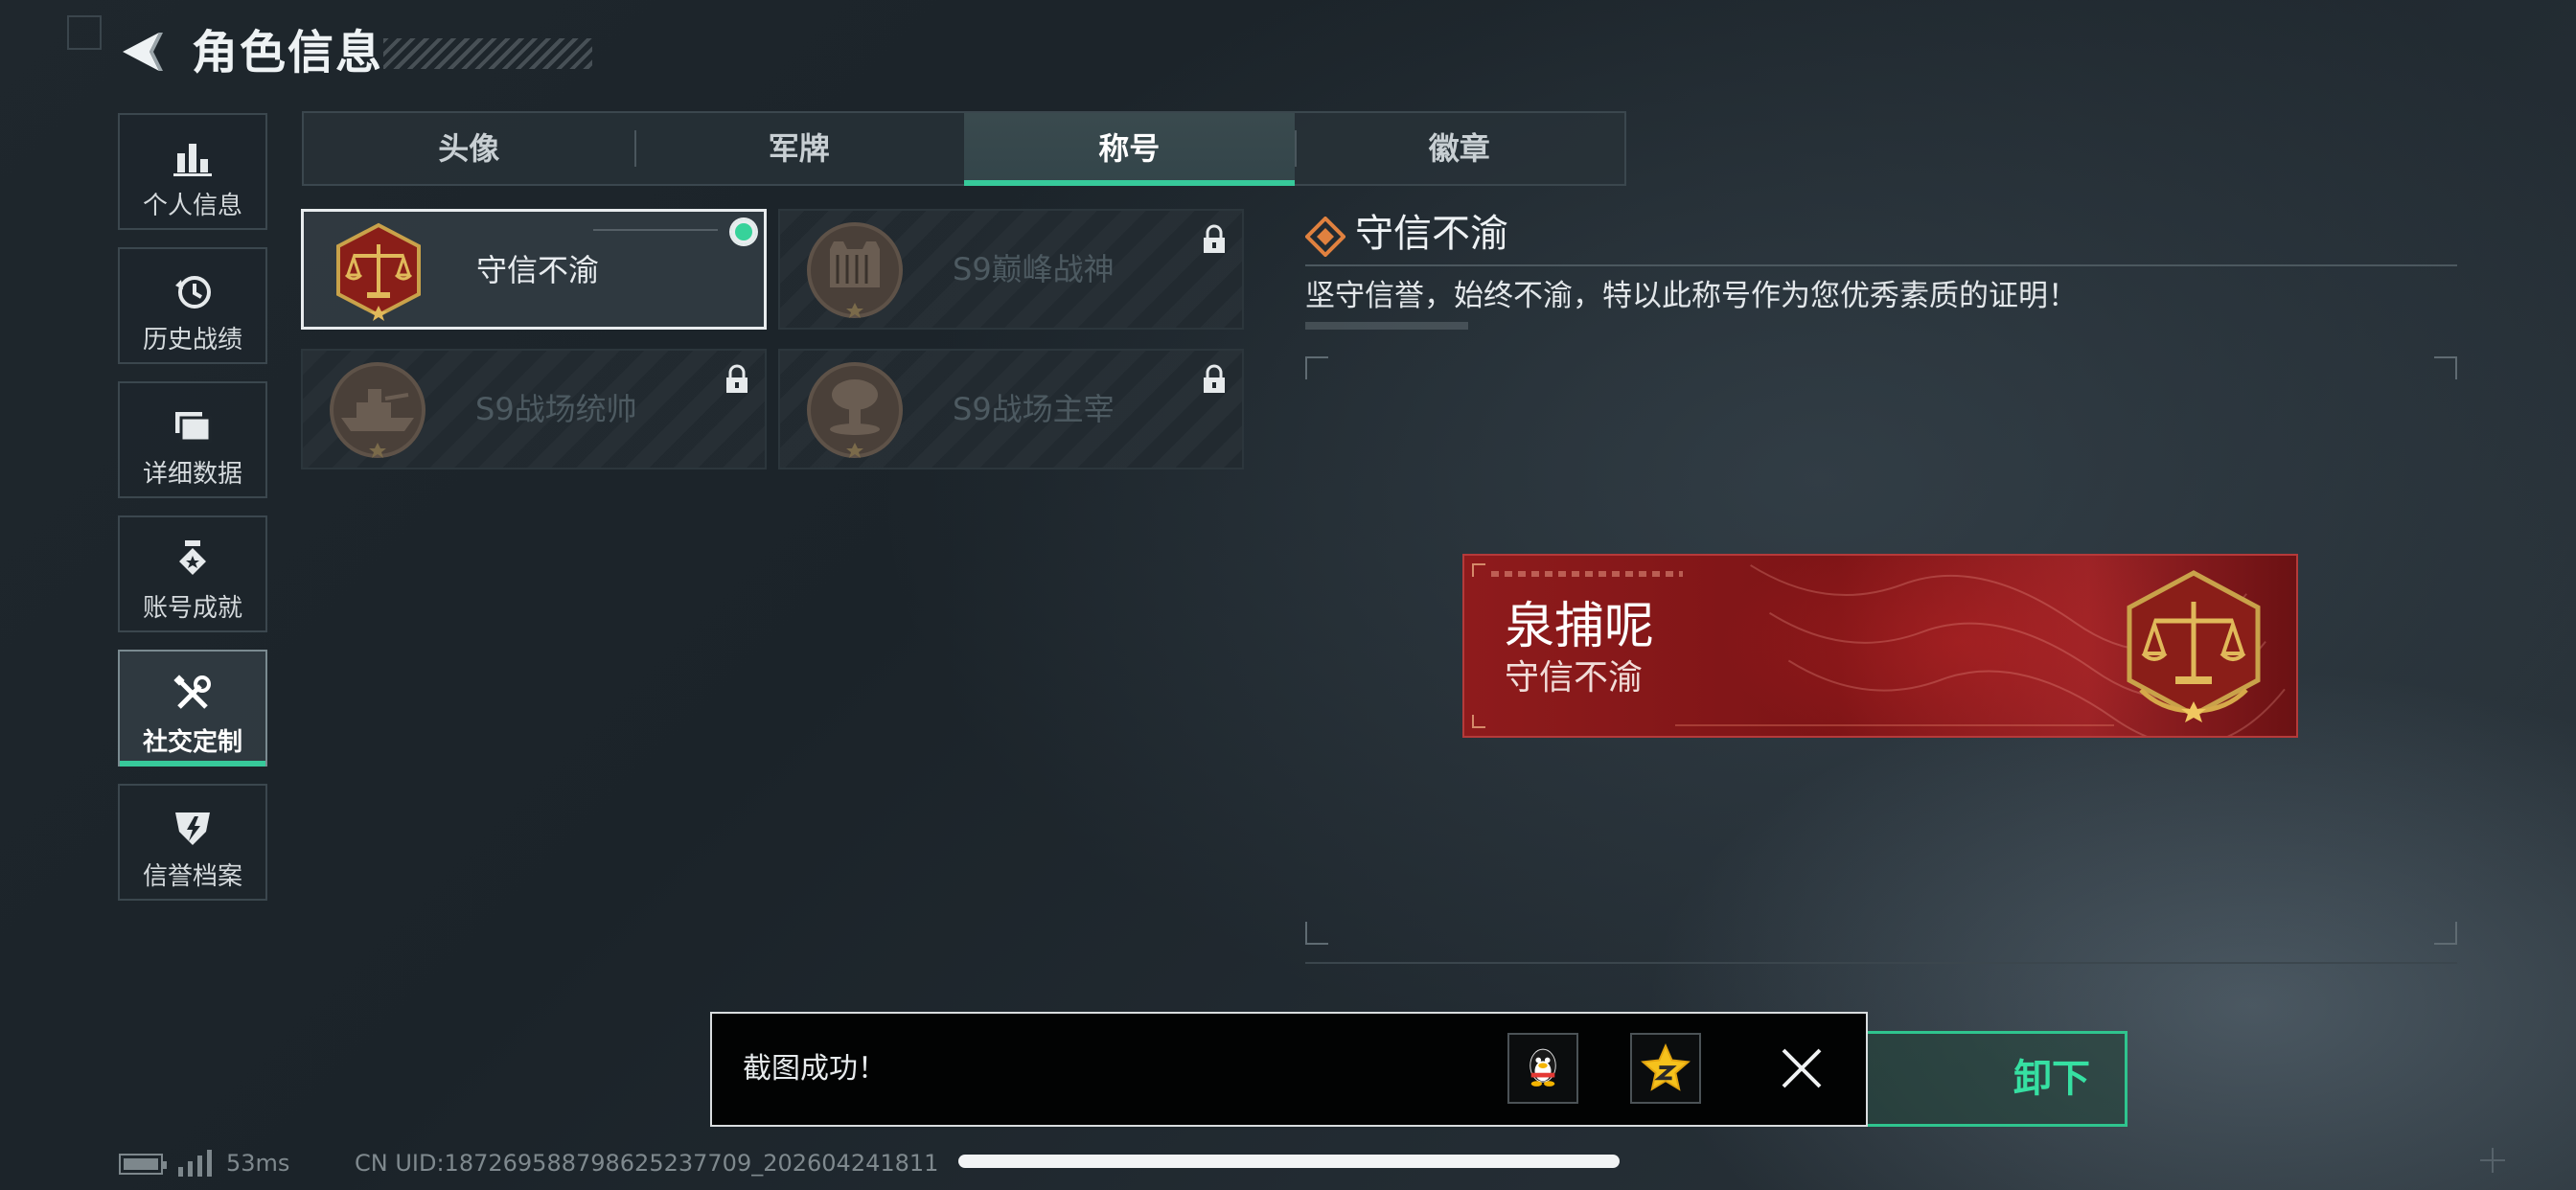 Image resolution: width=2576 pixels, height=1190 pixels. I want to click on card-decoration, so click(655, 230).